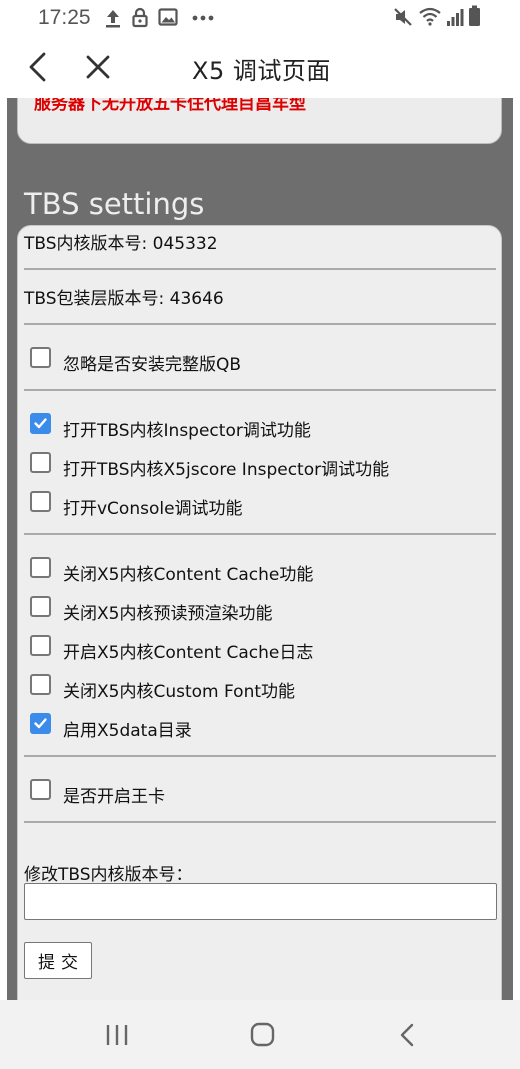  I want to click on version-input, so click(260, 901).